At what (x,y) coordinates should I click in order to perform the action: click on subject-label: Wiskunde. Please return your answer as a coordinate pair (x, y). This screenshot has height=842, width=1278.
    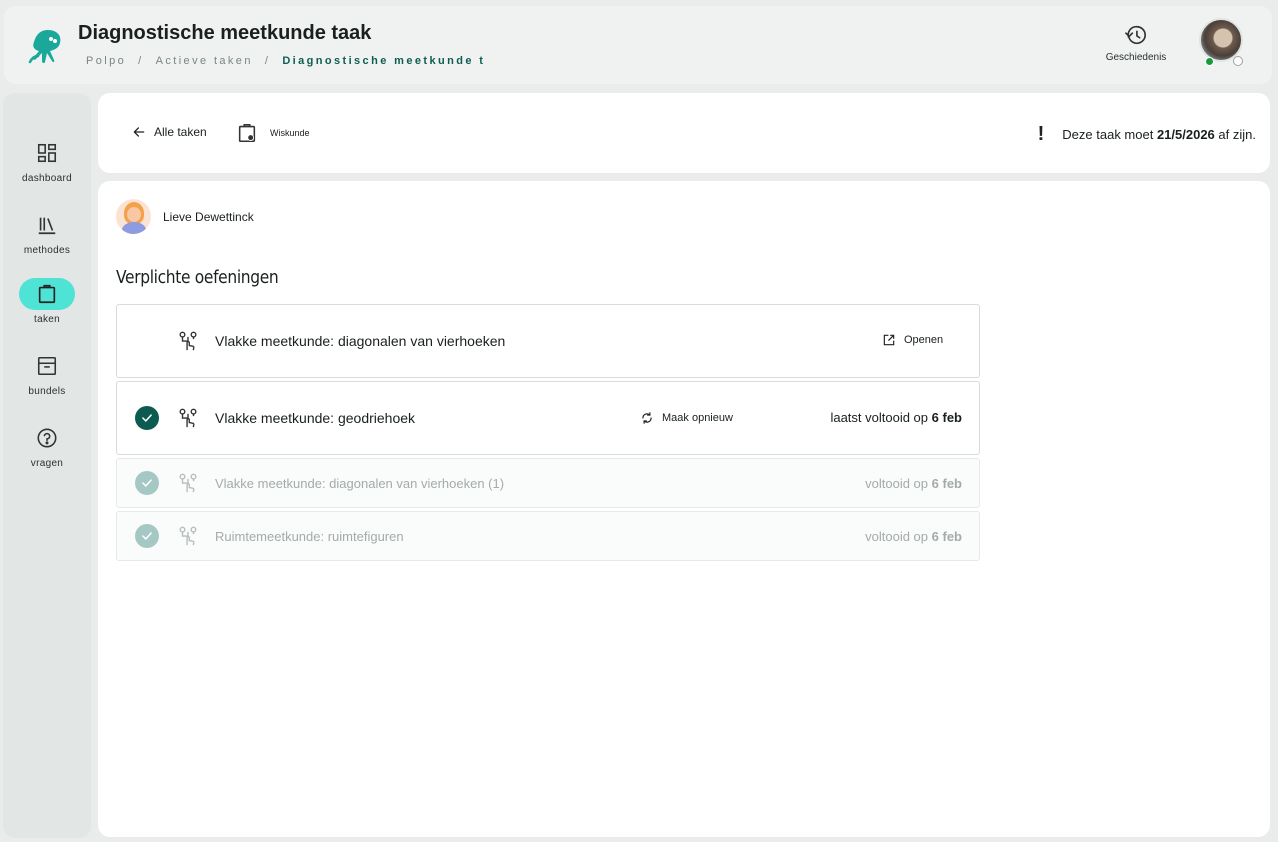
    Looking at the image, I should click on (290, 133).